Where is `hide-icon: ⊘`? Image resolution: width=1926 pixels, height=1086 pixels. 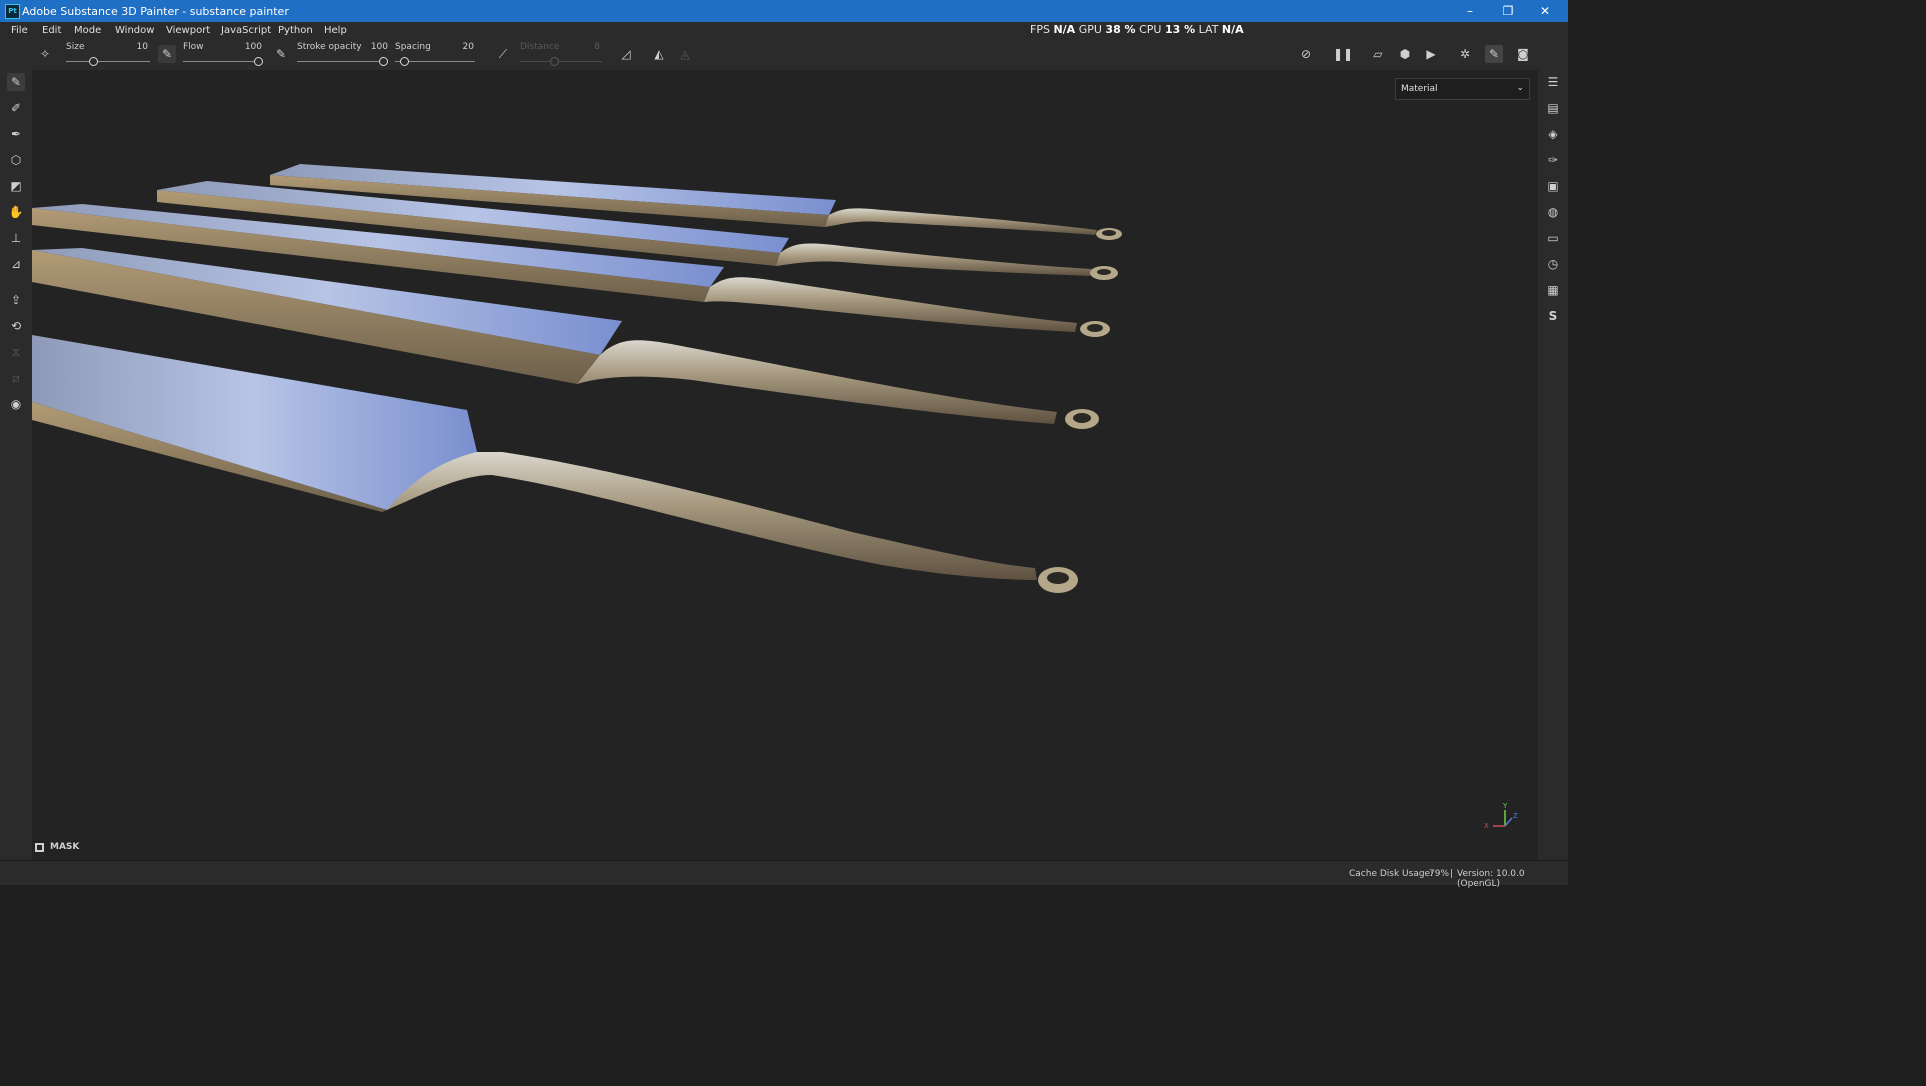
hide-icon: ⊘ is located at coordinates (1306, 54).